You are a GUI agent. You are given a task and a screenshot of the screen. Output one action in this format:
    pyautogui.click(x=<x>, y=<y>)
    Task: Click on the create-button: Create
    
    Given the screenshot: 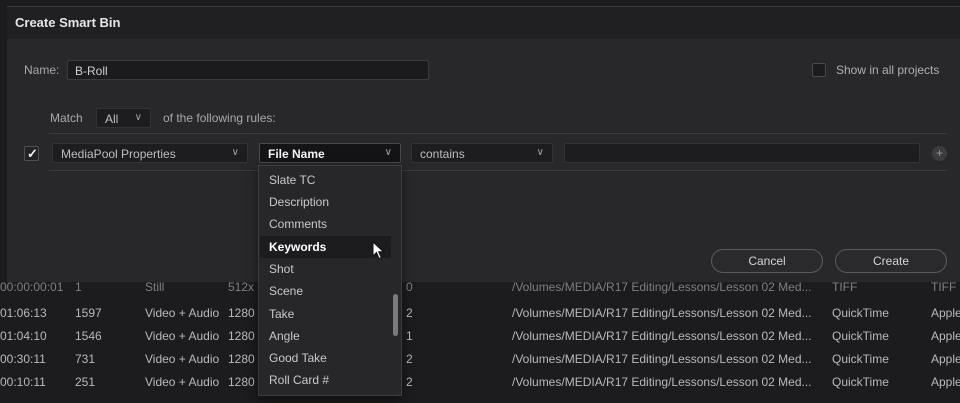 What is the action you would take?
    pyautogui.click(x=891, y=261)
    